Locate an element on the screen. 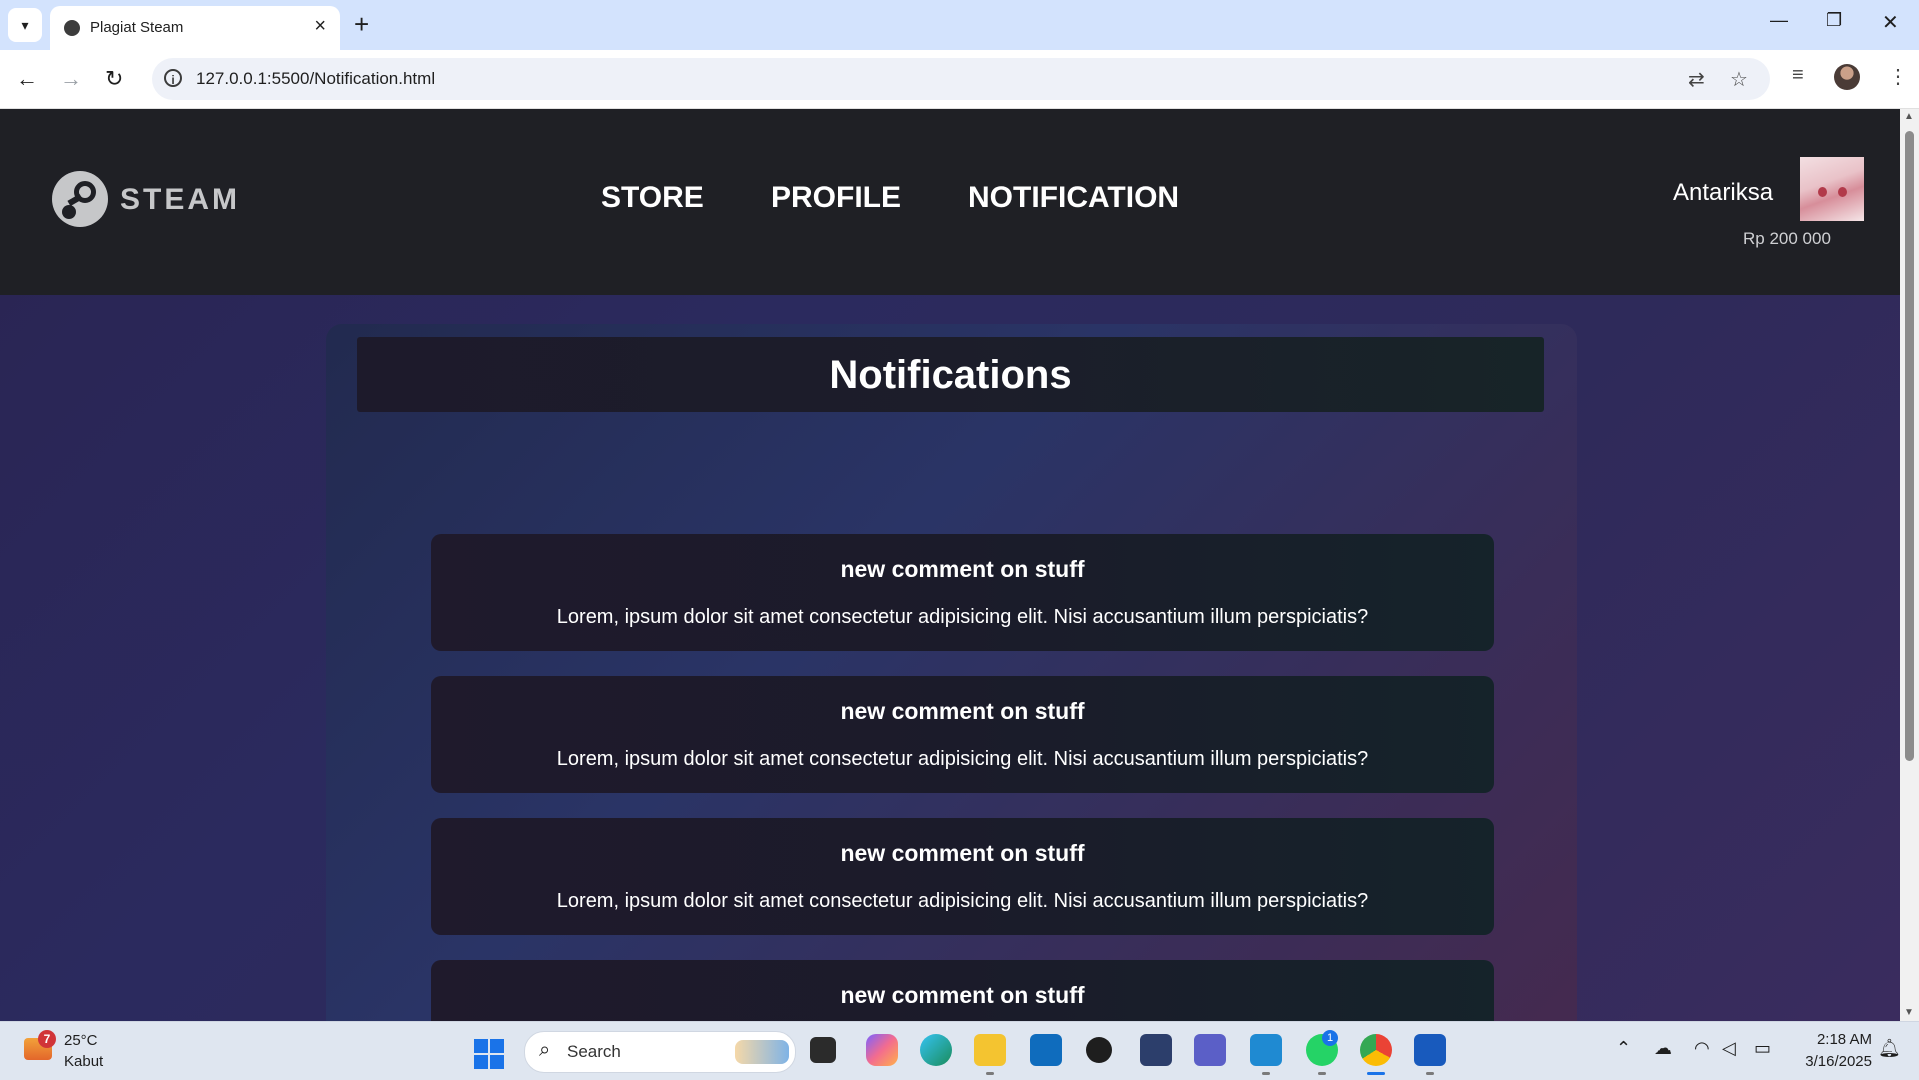 This screenshot has height=1080, width=1919. media-control-icon: ≡ is located at coordinates (1798, 75).